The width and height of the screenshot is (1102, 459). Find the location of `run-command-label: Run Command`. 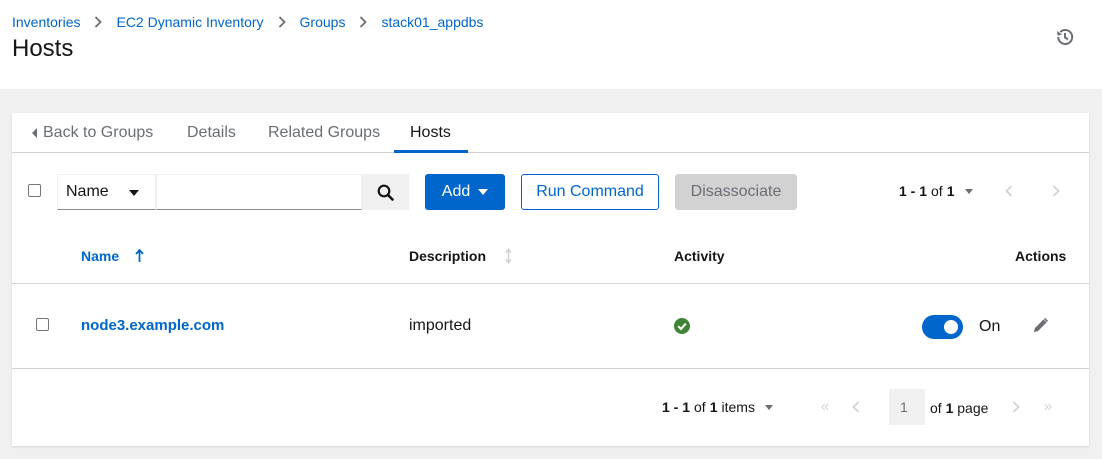

run-command-label: Run Command is located at coordinates (590, 191).